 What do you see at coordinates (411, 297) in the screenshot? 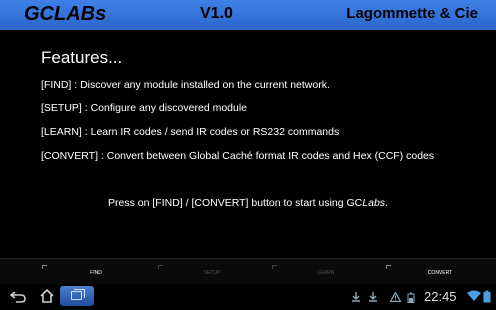
I see `battery-status-icon` at bounding box center [411, 297].